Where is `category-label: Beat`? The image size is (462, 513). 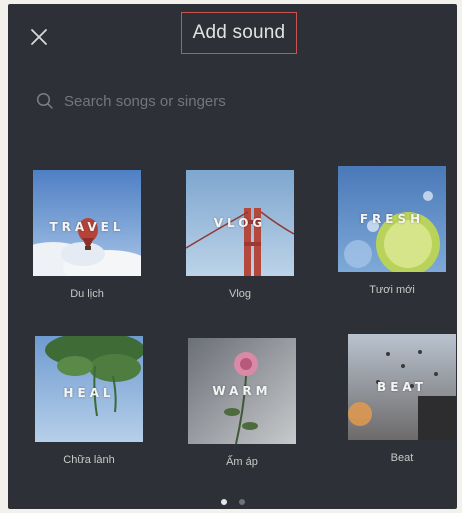 category-label: Beat is located at coordinates (402, 458).